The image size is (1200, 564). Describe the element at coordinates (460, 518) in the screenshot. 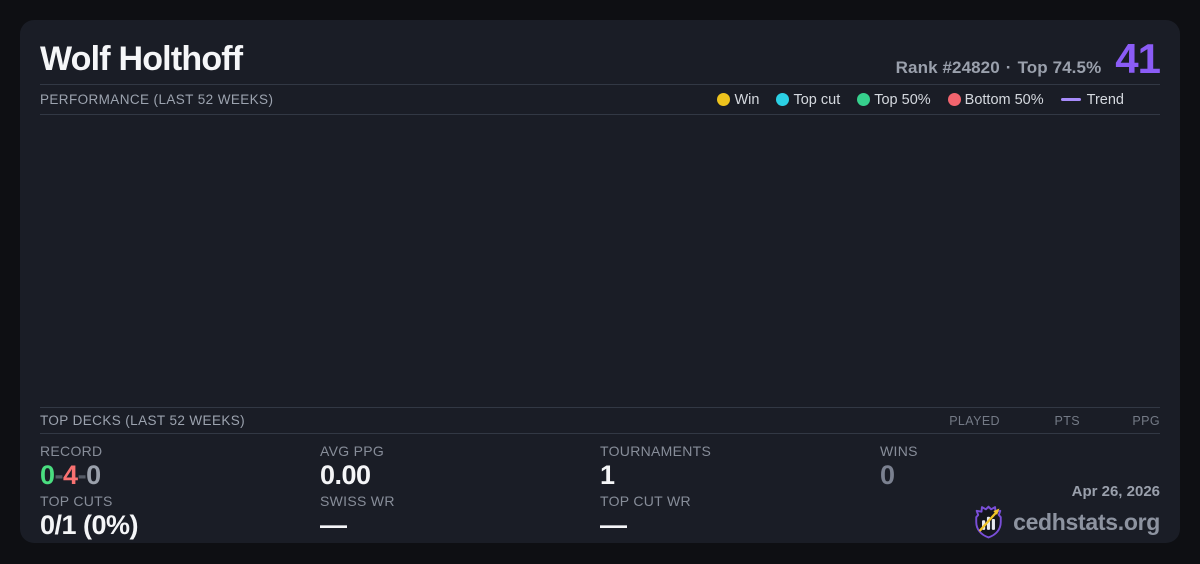

I see `stat-swiss-wr: SWISS WR —` at that location.